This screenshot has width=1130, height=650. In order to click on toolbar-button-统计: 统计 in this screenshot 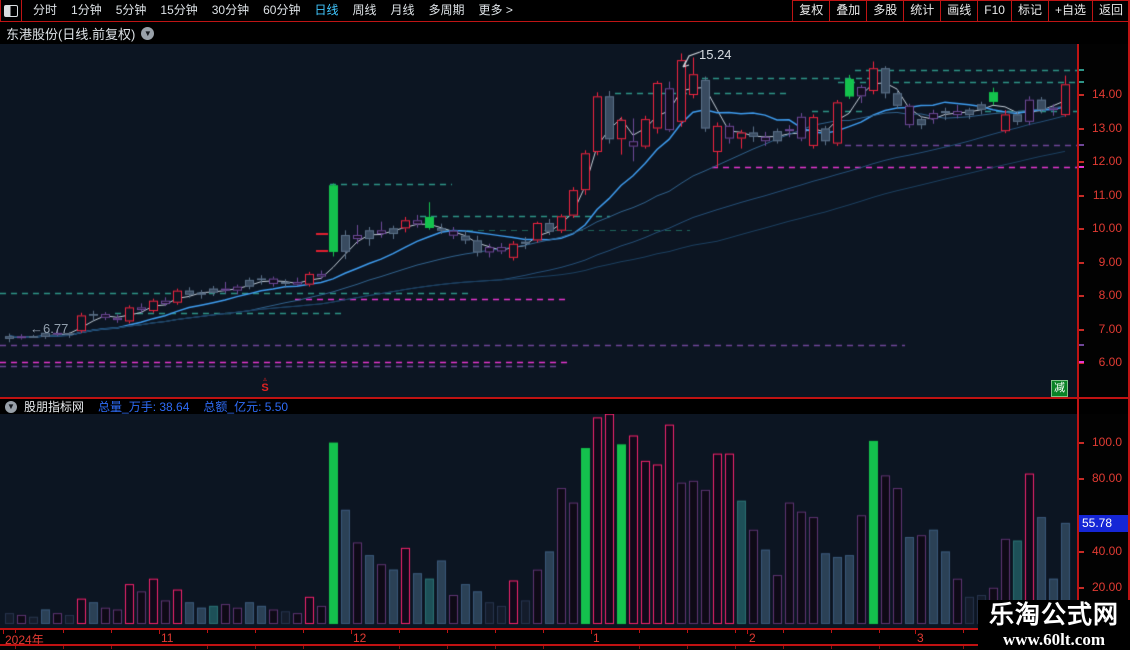, I will do `click(923, 11)`.